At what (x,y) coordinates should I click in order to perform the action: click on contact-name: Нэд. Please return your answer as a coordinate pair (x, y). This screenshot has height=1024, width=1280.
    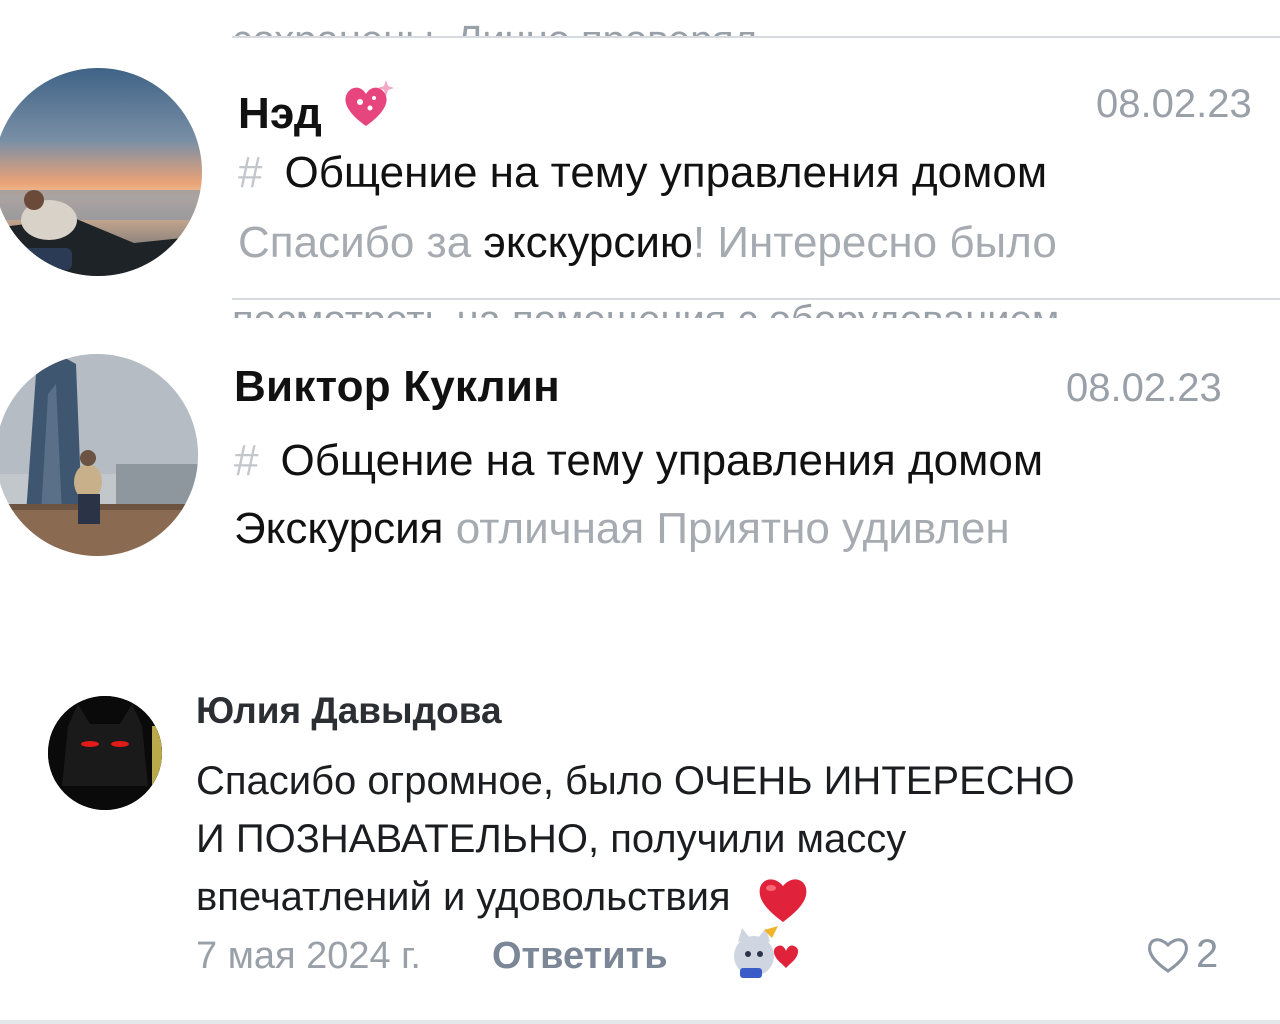
    Looking at the image, I should click on (318, 107).